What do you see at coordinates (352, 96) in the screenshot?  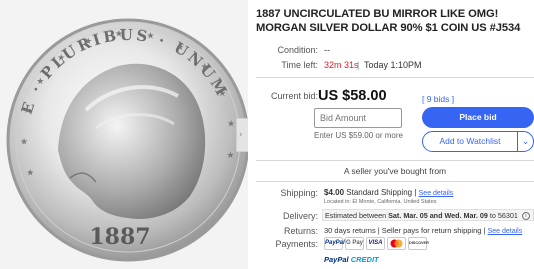 I see `current-bid-price: US $58.00` at bounding box center [352, 96].